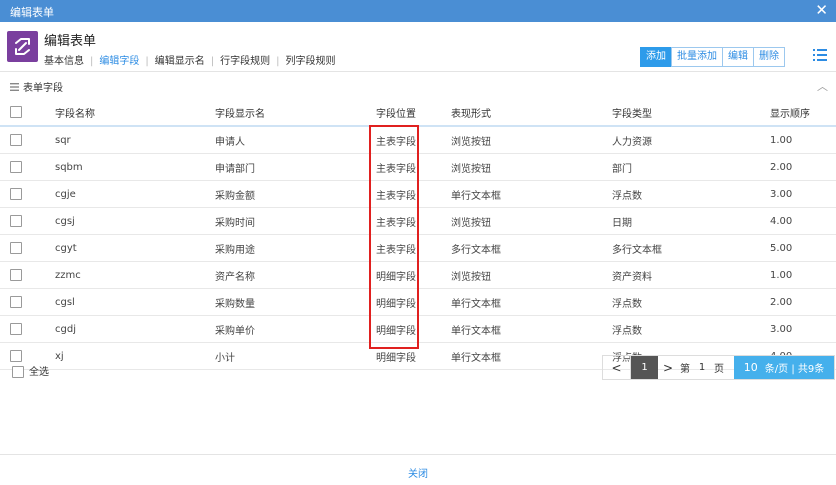  I want to click on page-size-value: 10, so click(750, 367).